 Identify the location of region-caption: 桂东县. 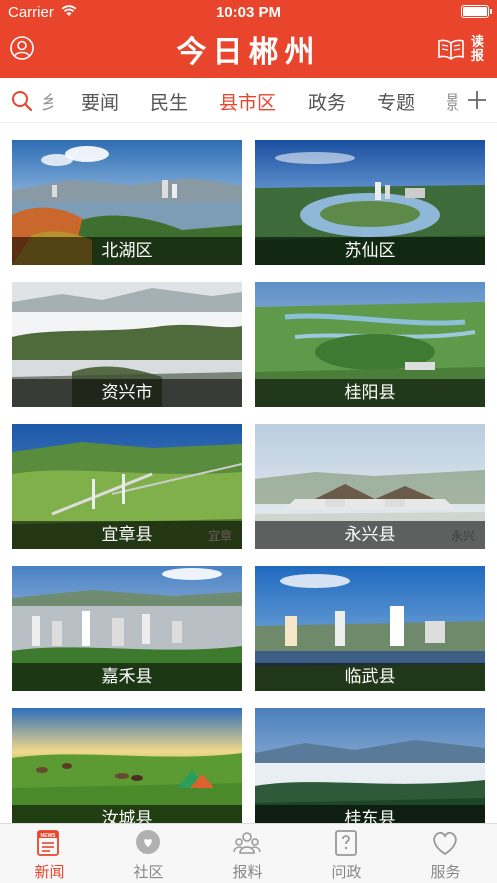
(370, 814).